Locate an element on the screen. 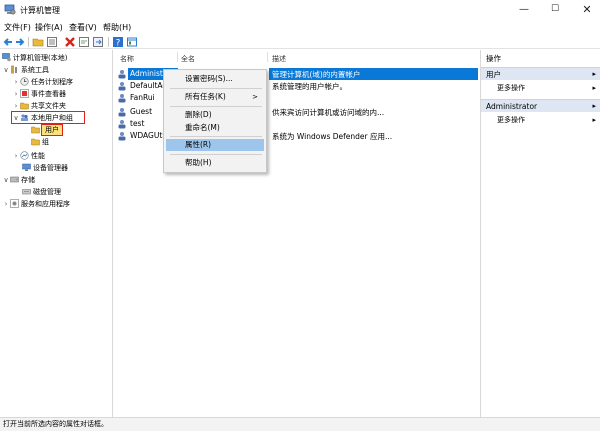 This screenshot has width=600, height=431. tree-label: 组 is located at coordinates (45, 141).